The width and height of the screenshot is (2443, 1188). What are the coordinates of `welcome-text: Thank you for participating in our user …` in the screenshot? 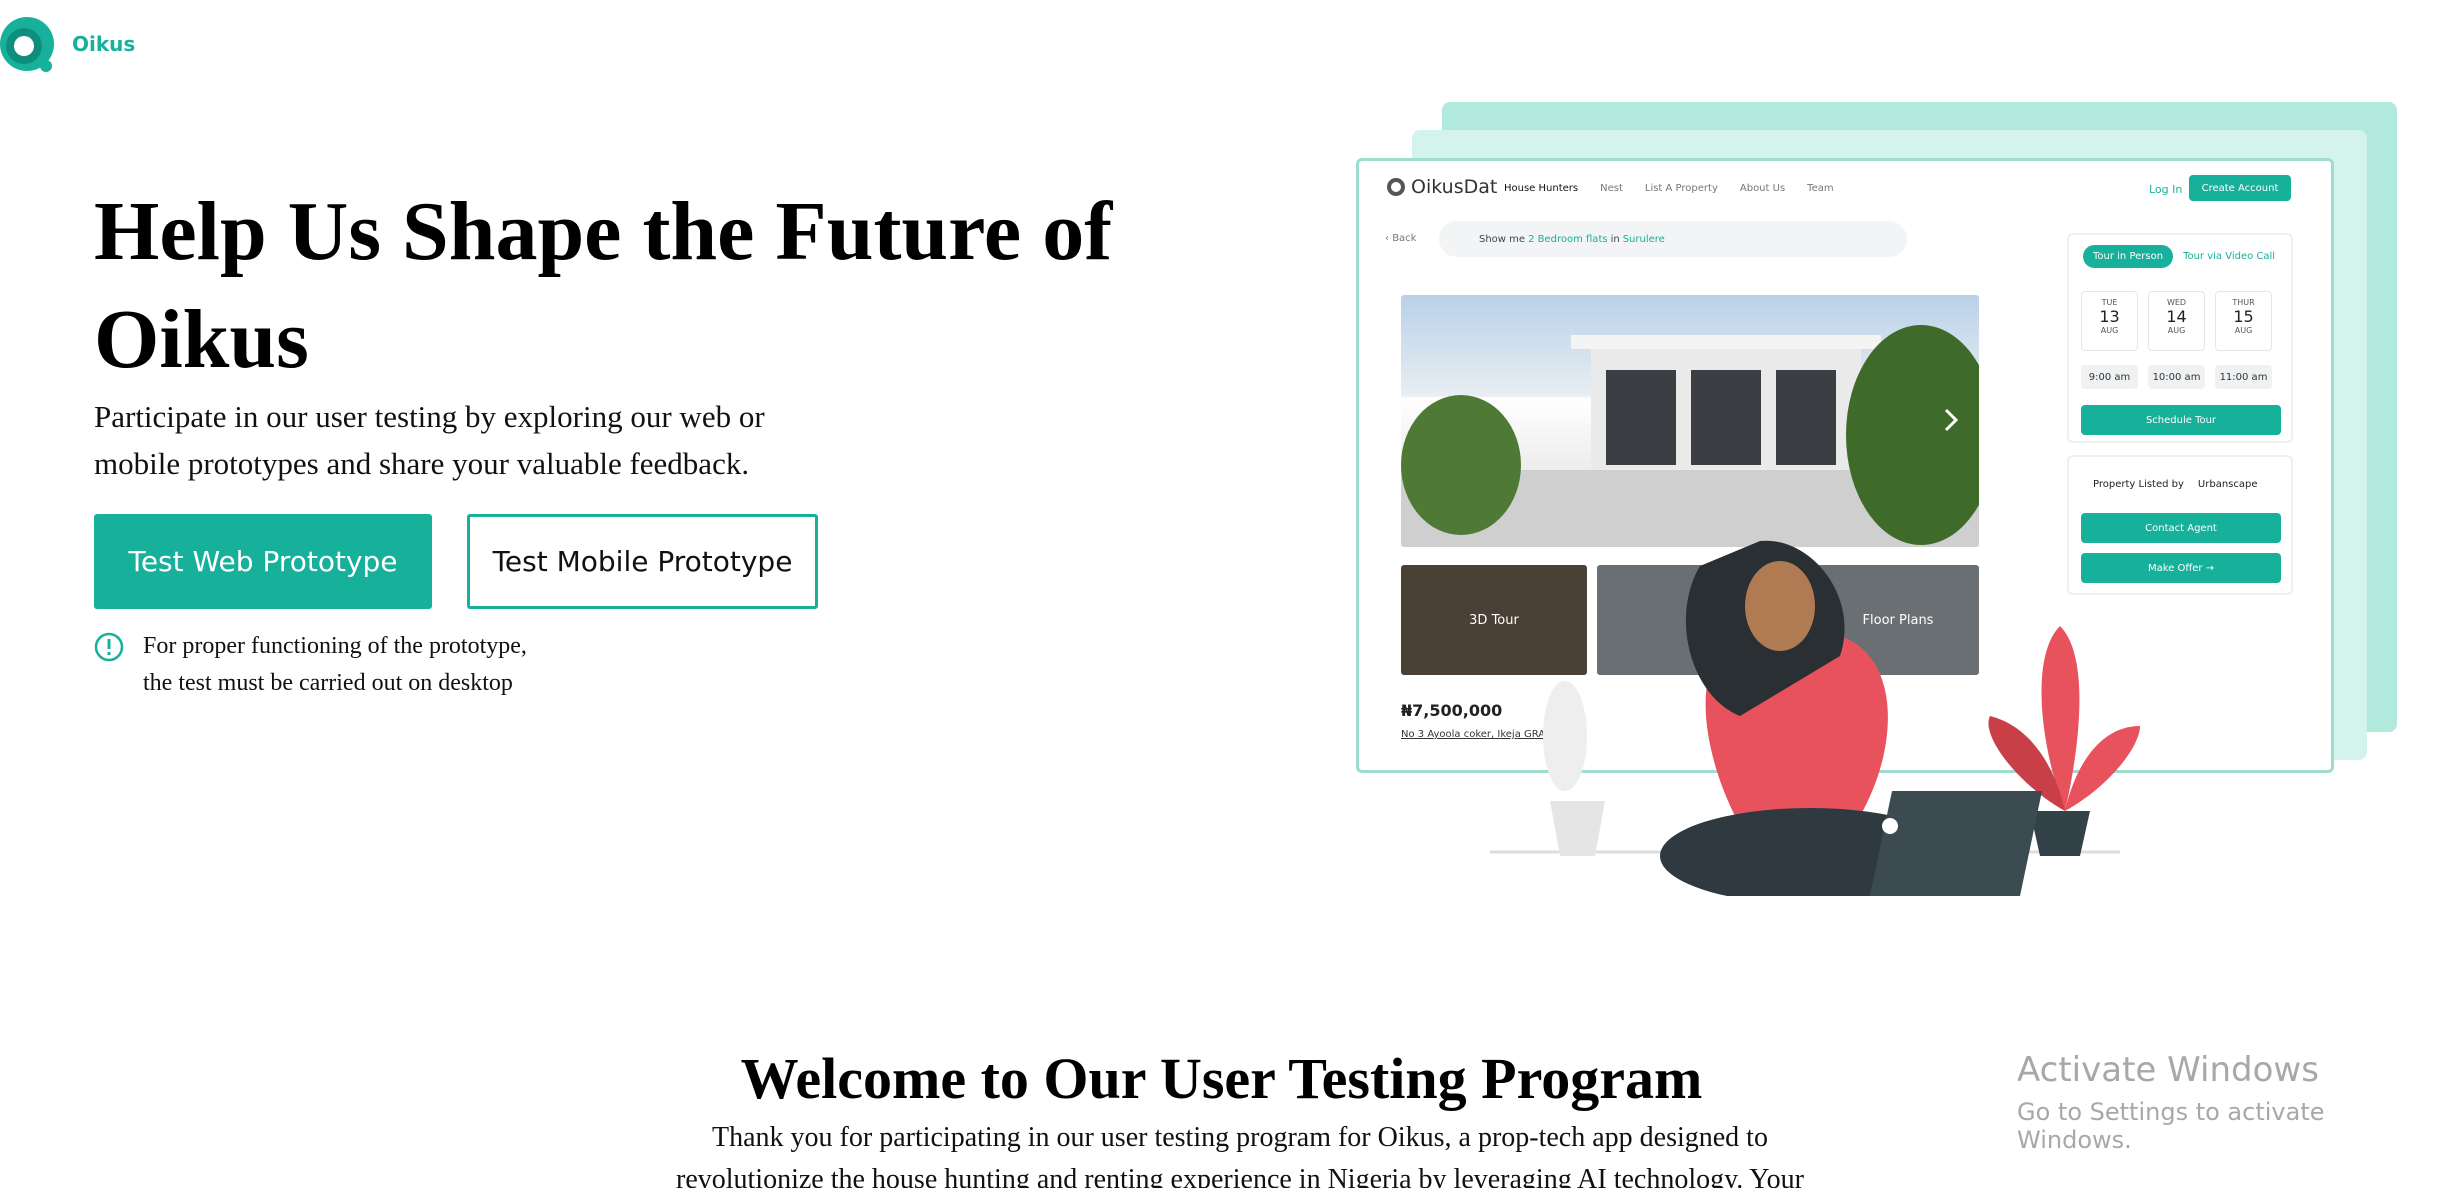 It's located at (1240, 1155).